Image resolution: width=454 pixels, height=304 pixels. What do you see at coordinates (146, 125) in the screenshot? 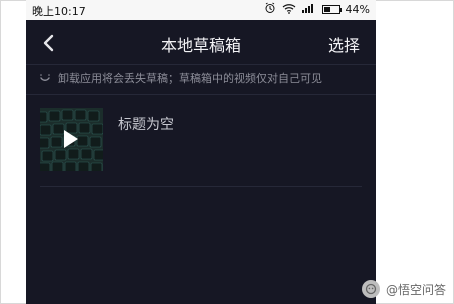
I see `draft-title: 标题为空` at bounding box center [146, 125].